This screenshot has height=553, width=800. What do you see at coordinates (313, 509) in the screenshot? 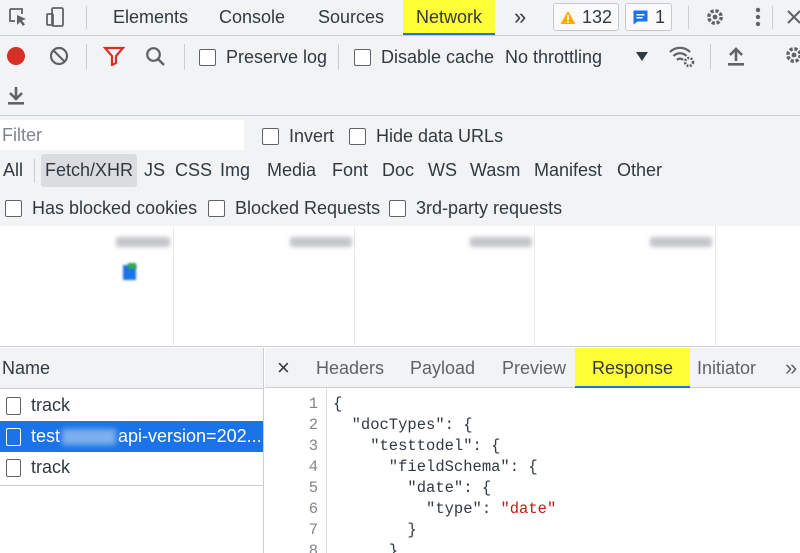
I see `line-number: 6` at bounding box center [313, 509].